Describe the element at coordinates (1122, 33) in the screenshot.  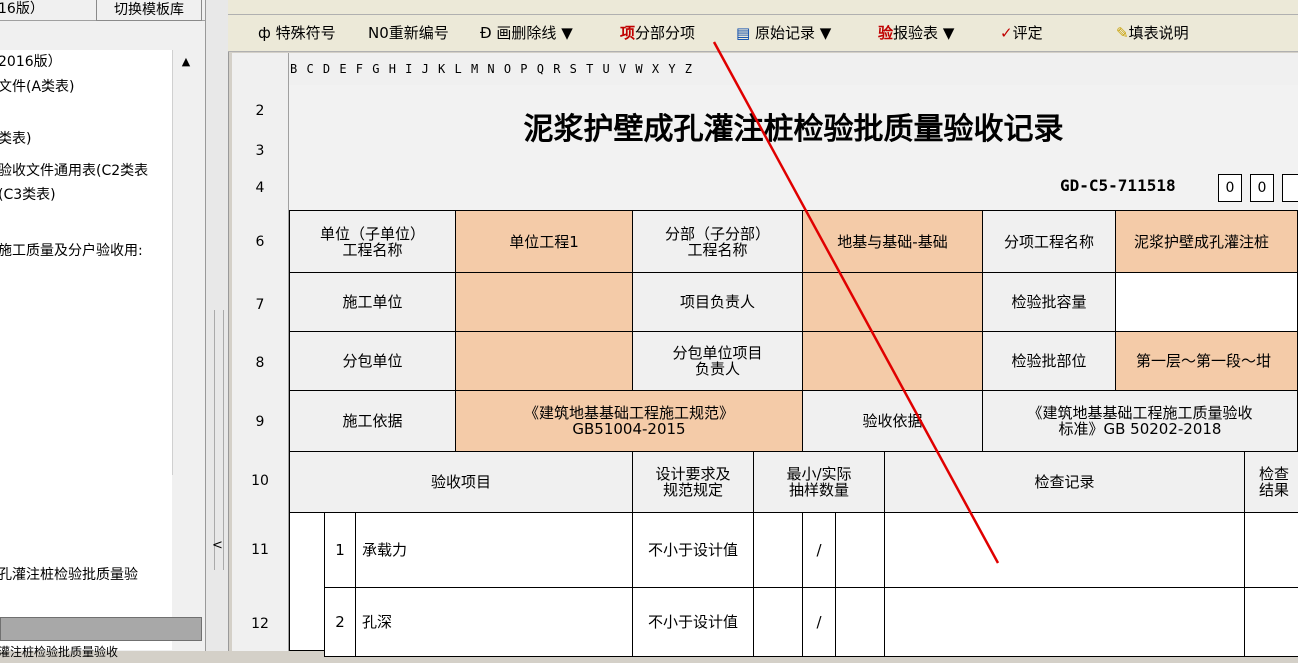
I see `pencil-note-icon: ✎` at that location.